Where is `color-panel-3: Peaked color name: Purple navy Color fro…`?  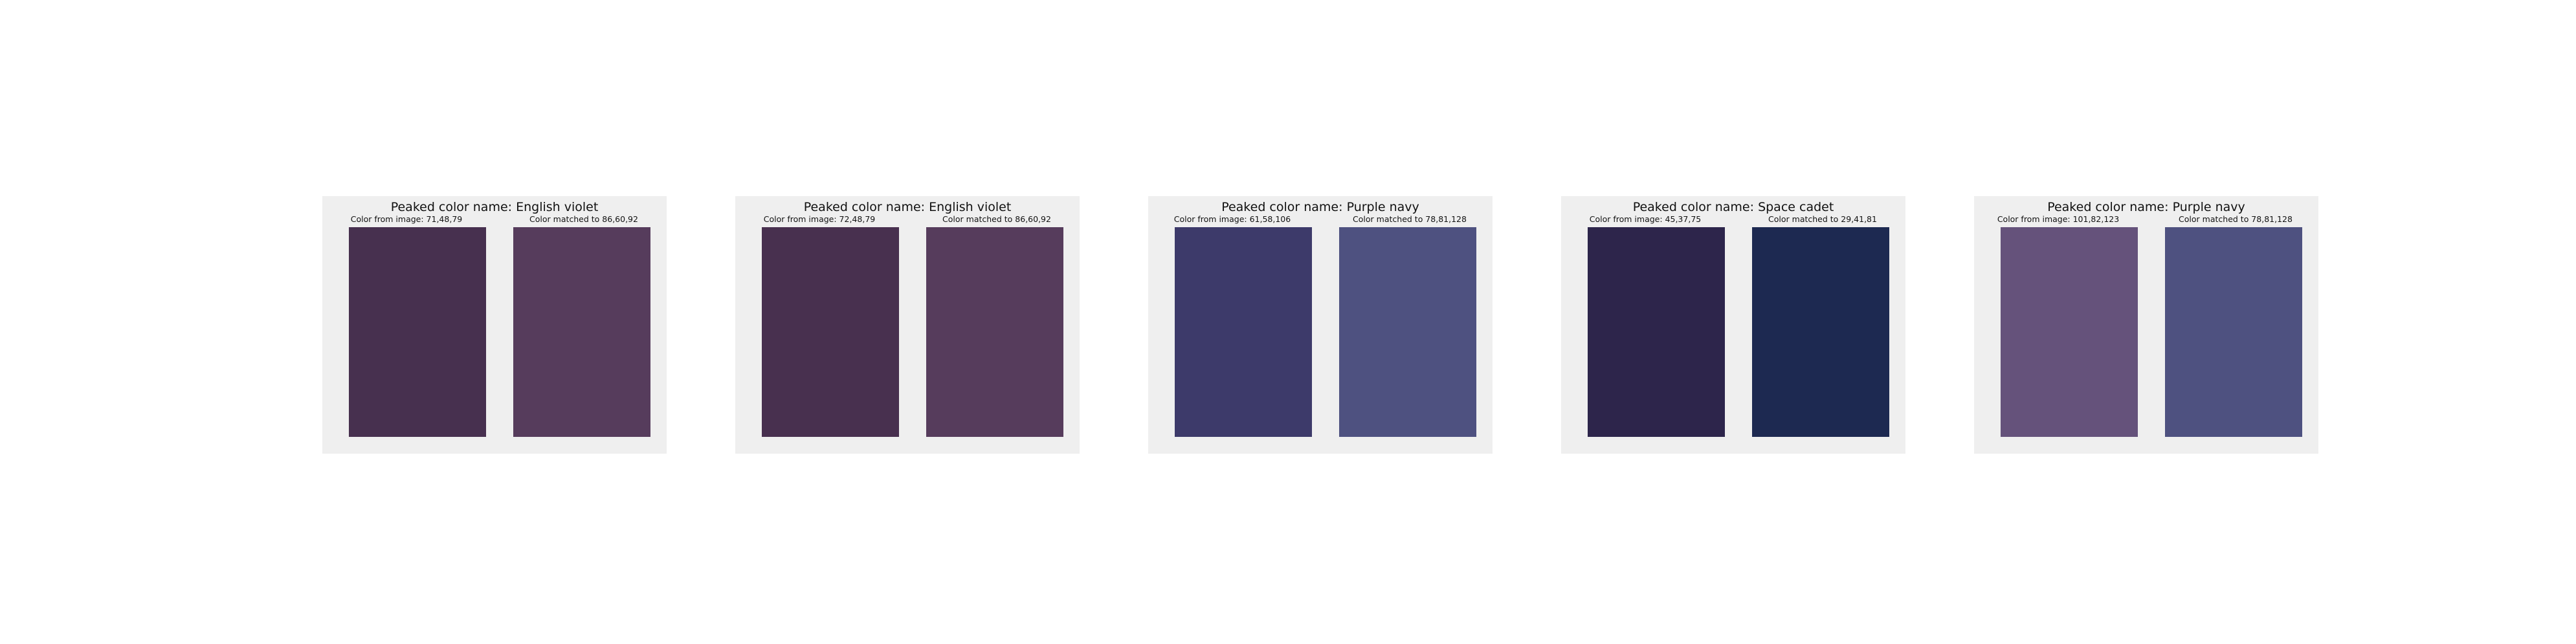
color-panel-3: Peaked color name: Purple navy Color fro… is located at coordinates (1320, 325).